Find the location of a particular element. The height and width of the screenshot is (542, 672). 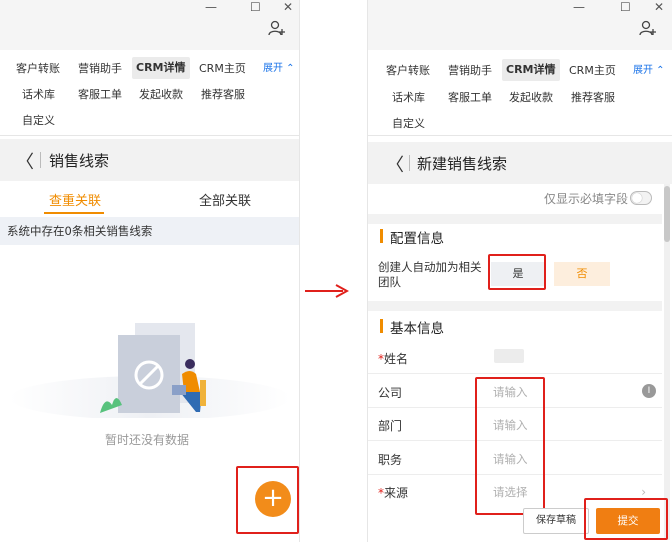

field-label-source-text: 来源 is located at coordinates (396, 493).